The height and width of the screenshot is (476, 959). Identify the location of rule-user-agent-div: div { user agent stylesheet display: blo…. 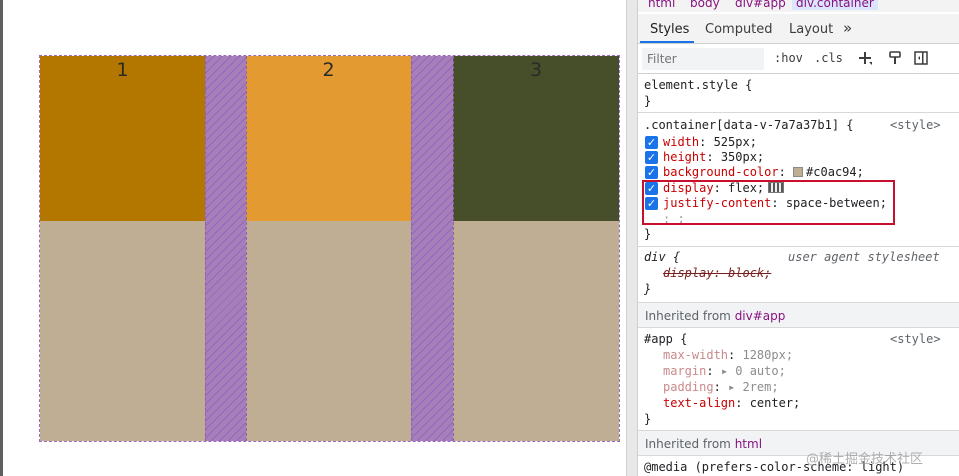
(798, 274).